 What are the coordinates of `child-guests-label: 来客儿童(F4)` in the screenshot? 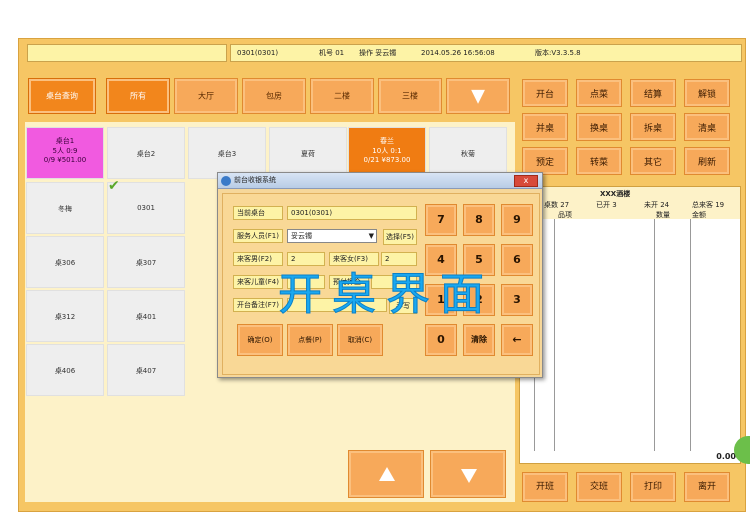 It's located at (258, 282).